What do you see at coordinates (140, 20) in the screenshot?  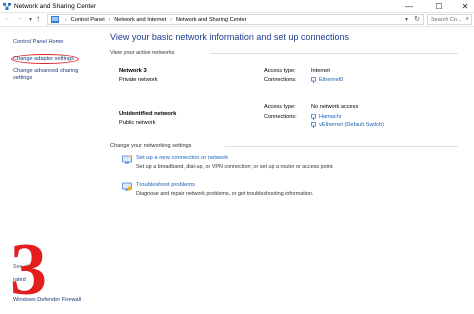 I see `breadcrumb-network-internet: Network and Internet` at bounding box center [140, 20].